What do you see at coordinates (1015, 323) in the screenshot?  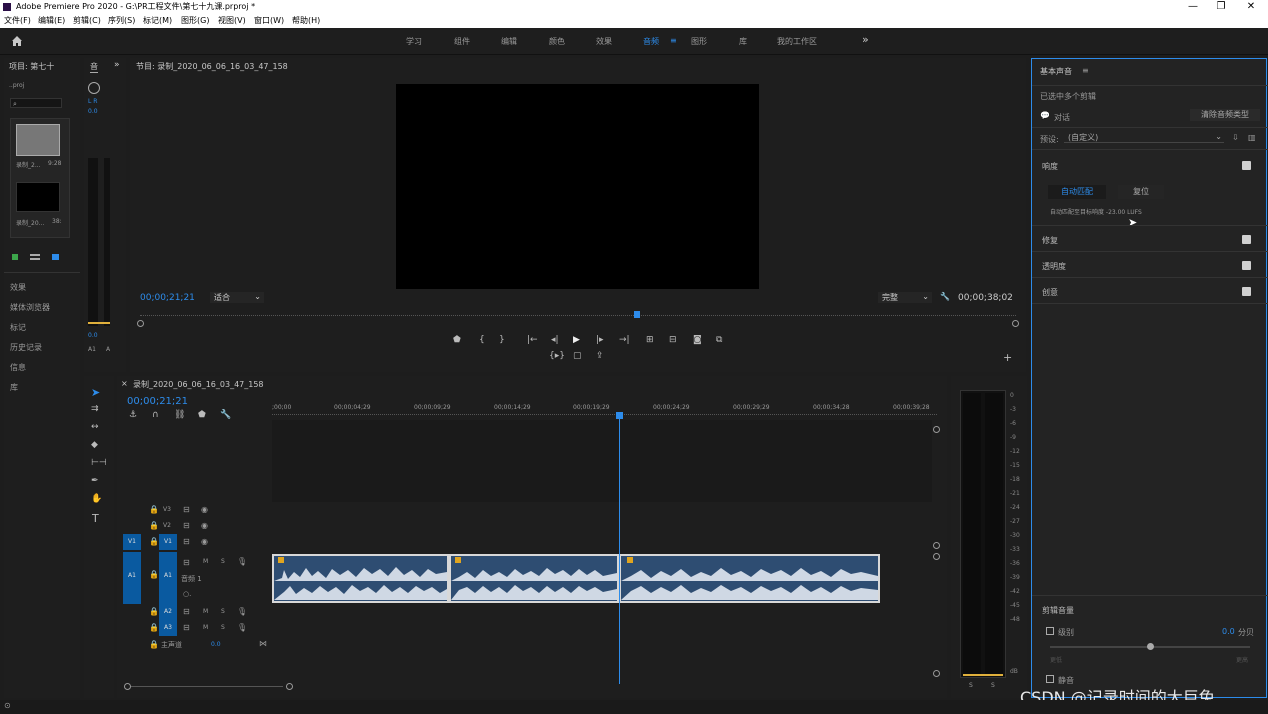 I see `scrub-end-handle` at bounding box center [1015, 323].